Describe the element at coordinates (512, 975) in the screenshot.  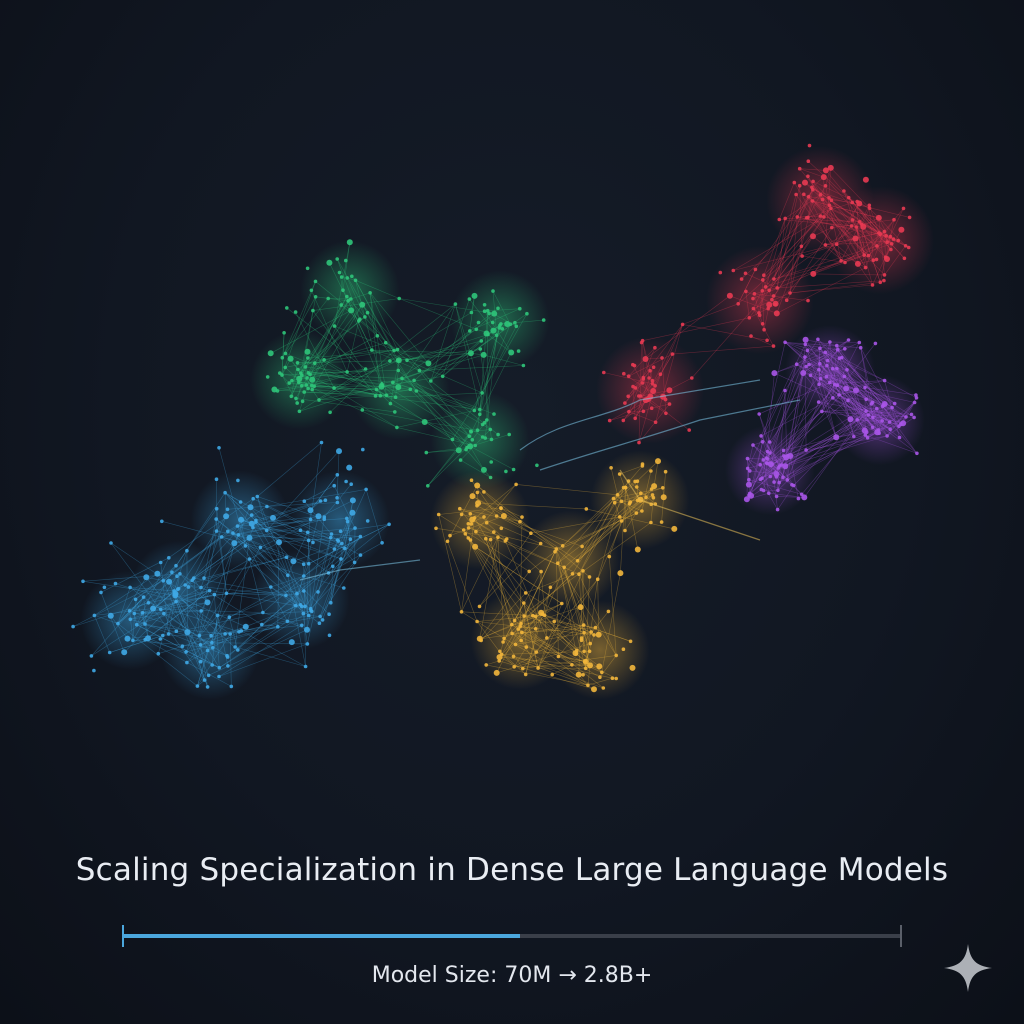
I see `model-size-caption: Model Size: 70M → 2.8B+` at that location.